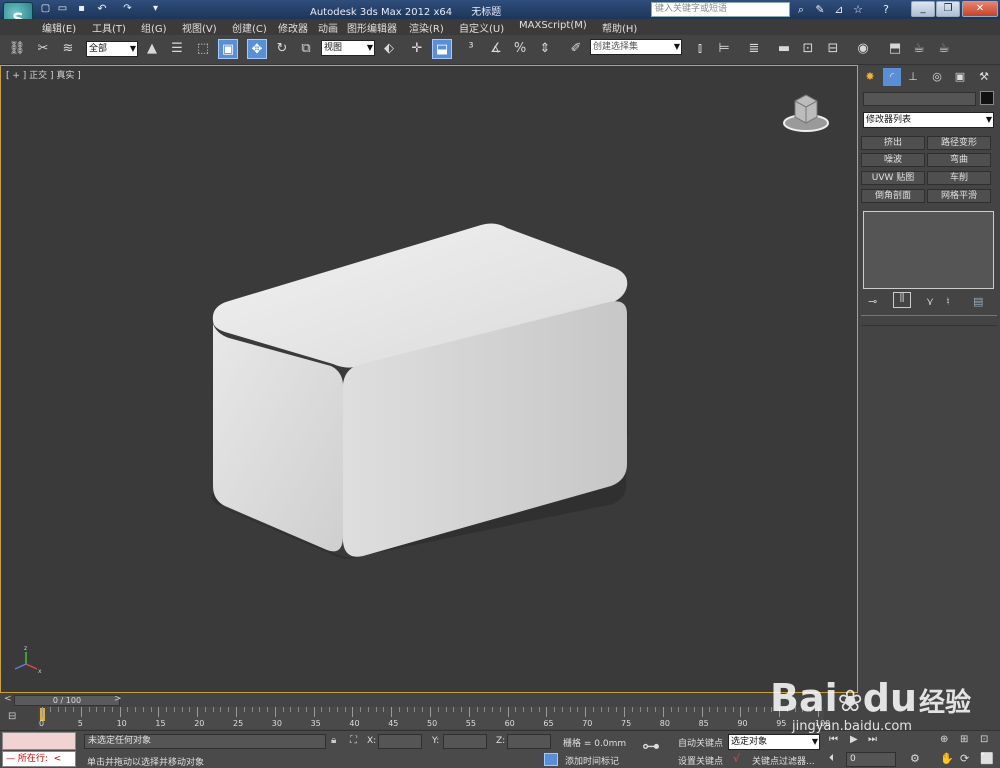 This screenshot has height=768, width=1000. I want to click on open-file-icon: ▭, so click(62, 9).